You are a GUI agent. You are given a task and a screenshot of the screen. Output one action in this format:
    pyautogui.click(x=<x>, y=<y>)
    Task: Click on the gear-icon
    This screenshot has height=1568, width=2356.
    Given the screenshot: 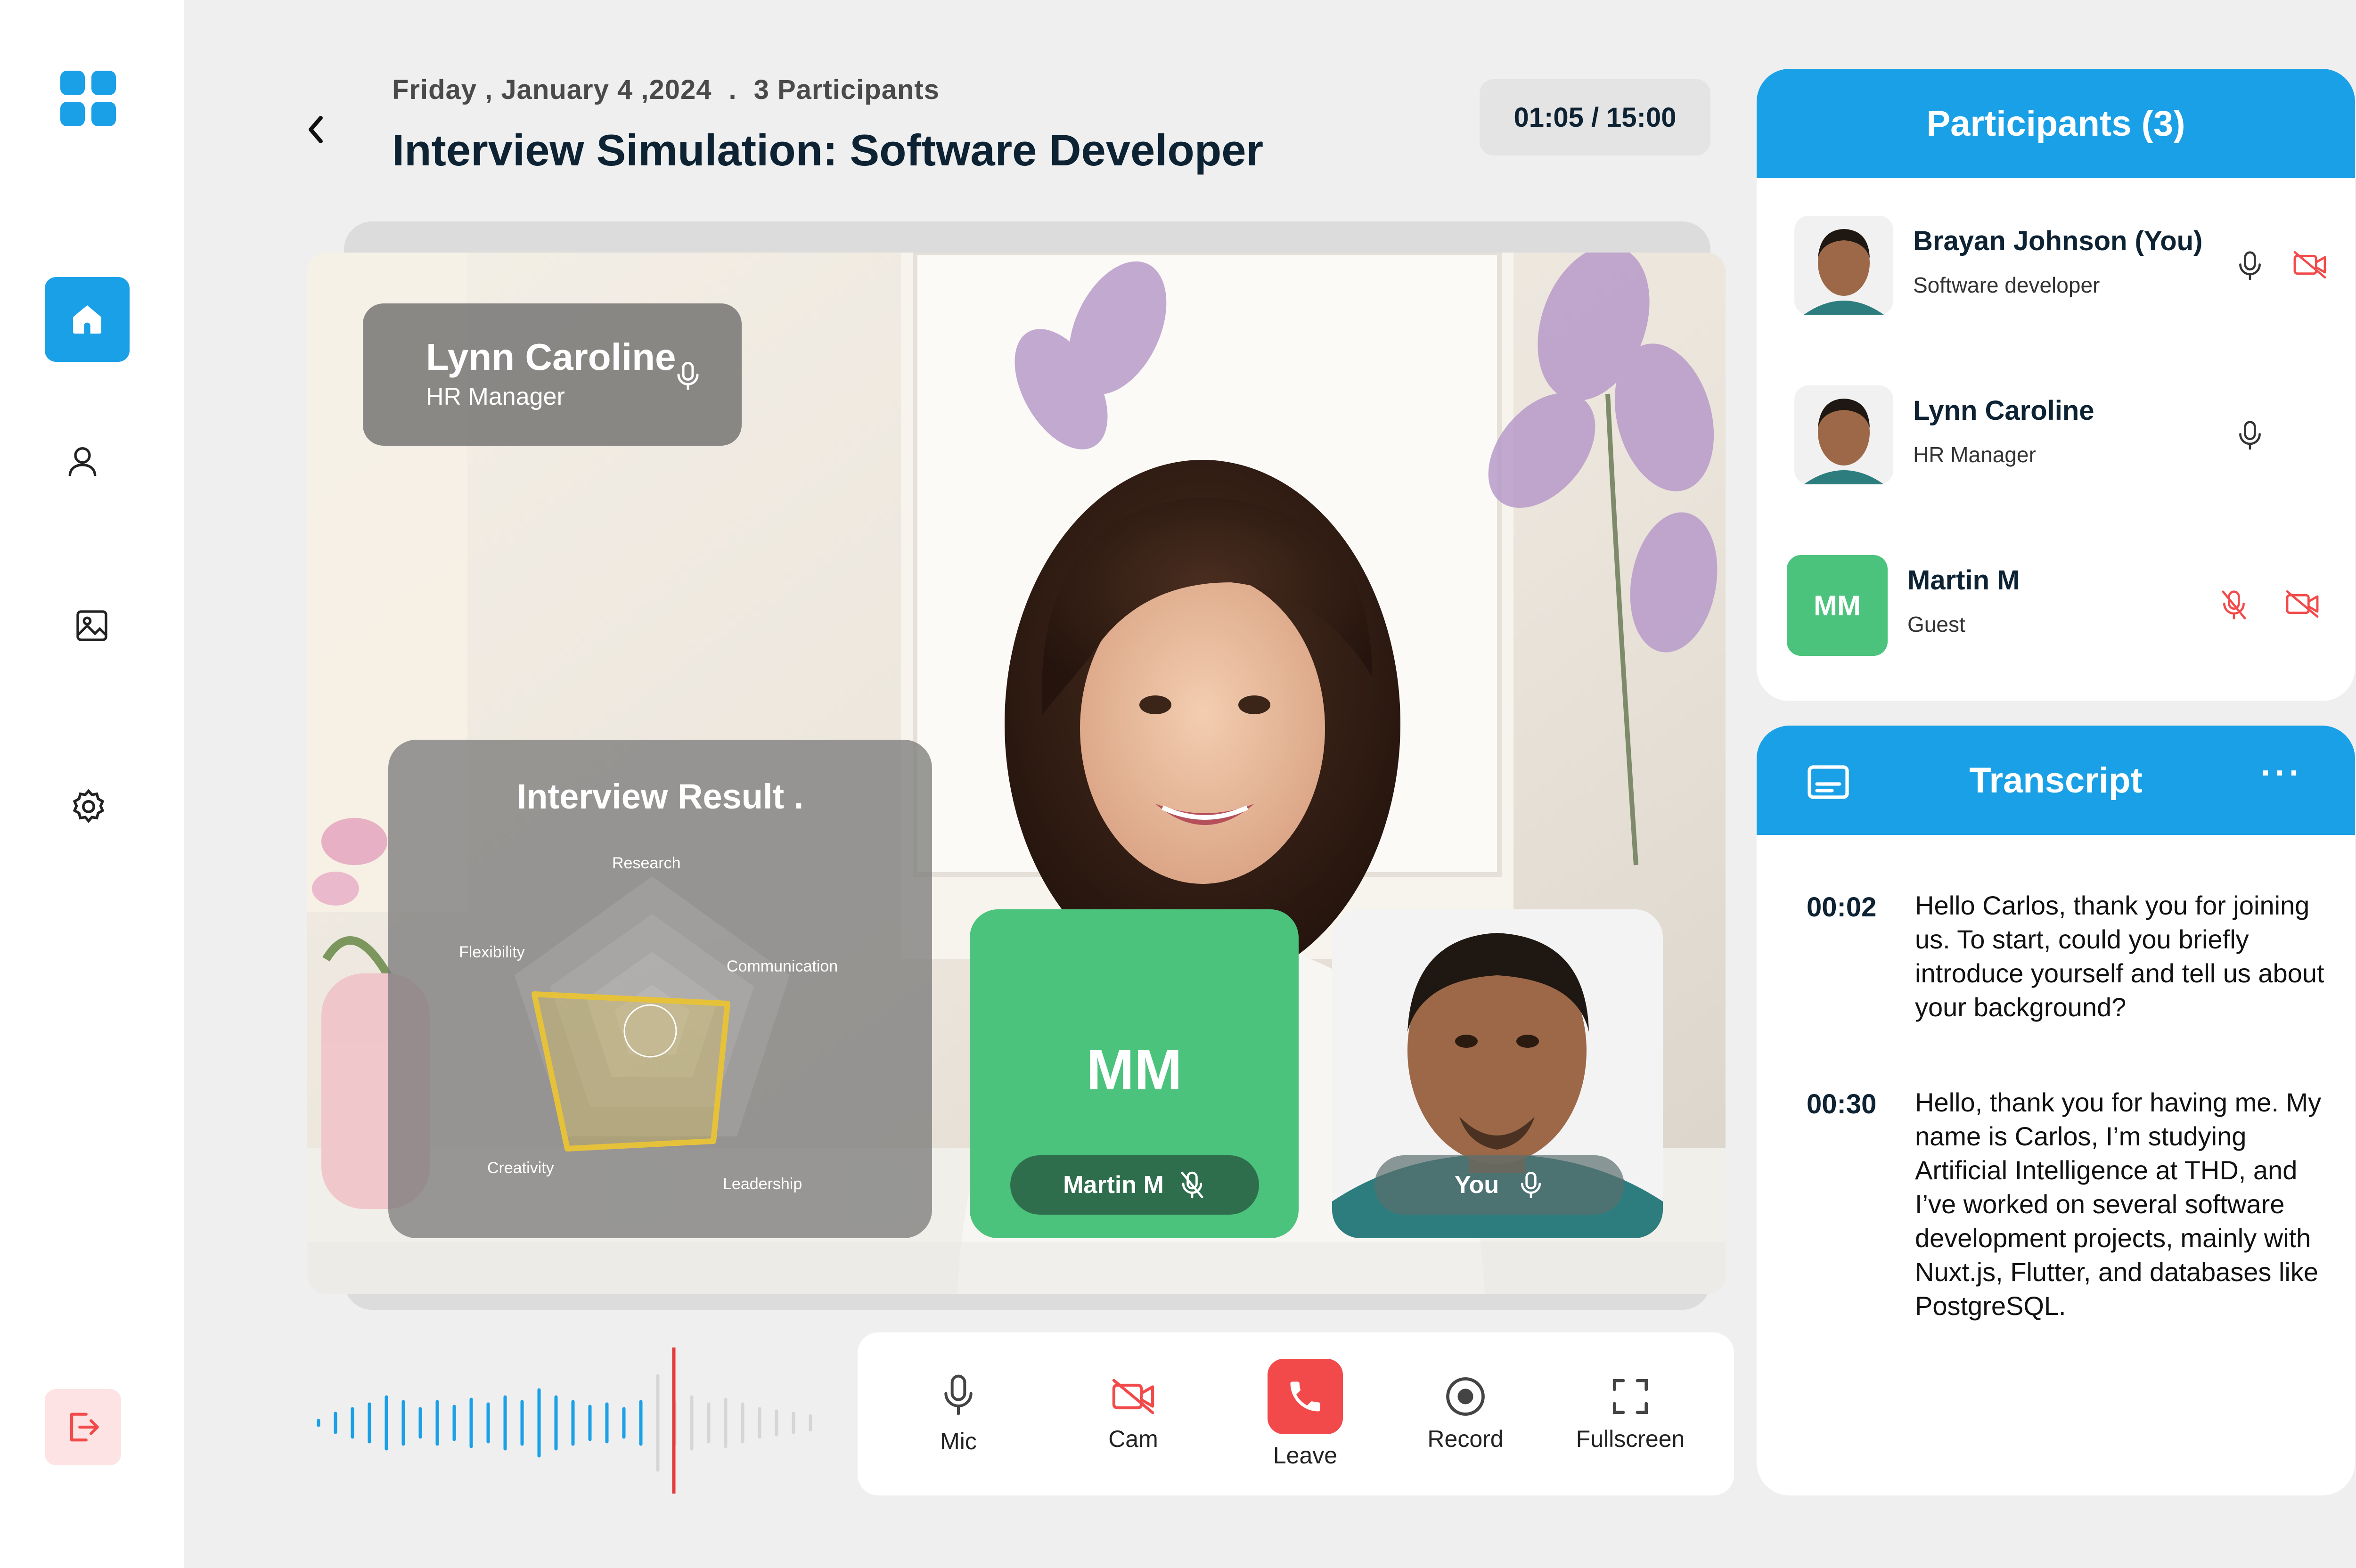 What is the action you would take?
    pyautogui.click(x=89, y=806)
    